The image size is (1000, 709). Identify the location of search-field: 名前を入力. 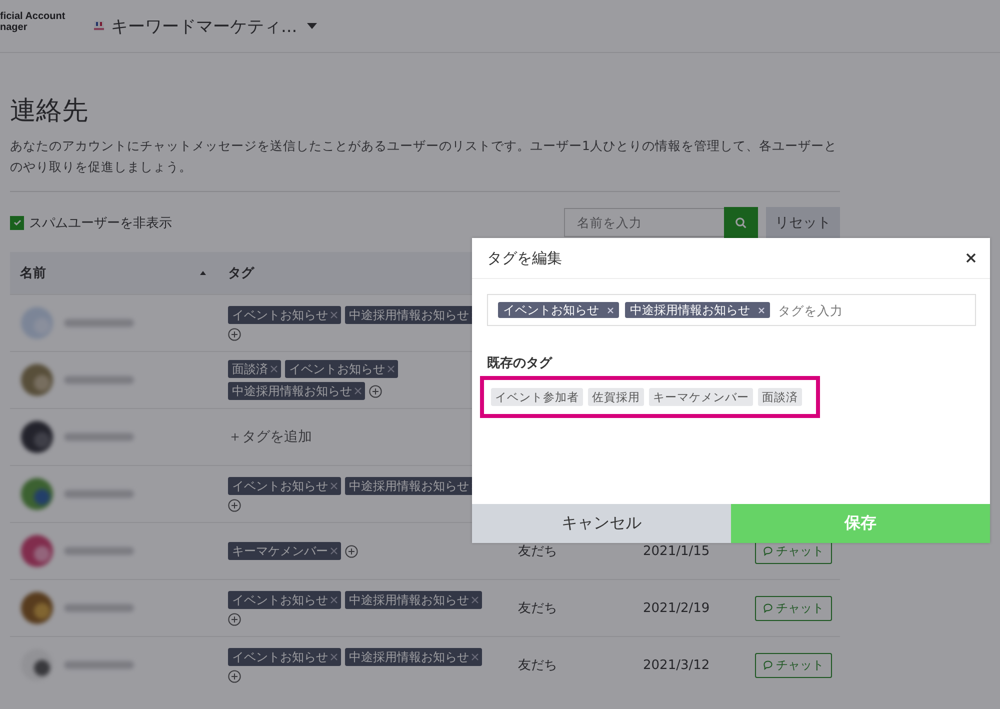
(644, 222).